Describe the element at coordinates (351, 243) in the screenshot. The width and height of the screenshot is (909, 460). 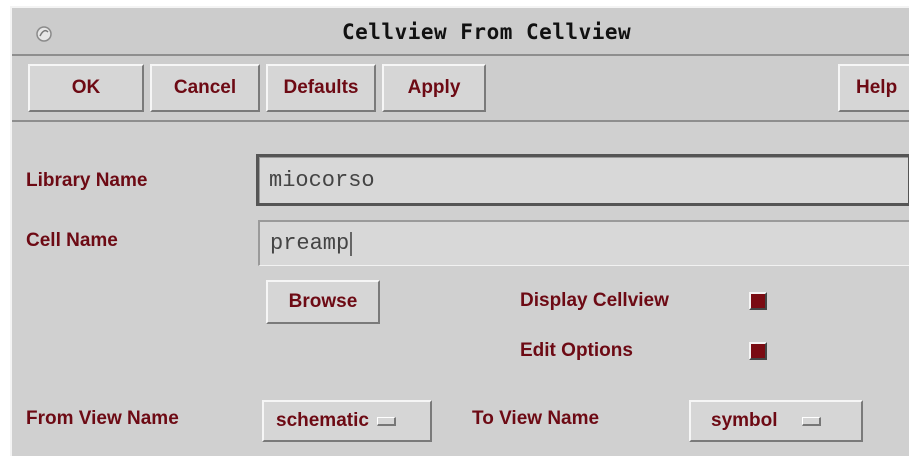
I see `text-cursor` at that location.